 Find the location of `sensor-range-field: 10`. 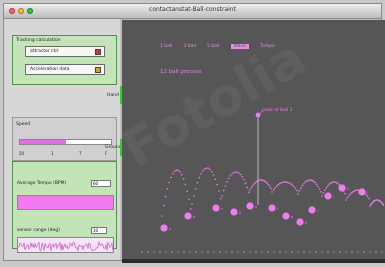

sensor-range-field: 10 is located at coordinates (99, 230).